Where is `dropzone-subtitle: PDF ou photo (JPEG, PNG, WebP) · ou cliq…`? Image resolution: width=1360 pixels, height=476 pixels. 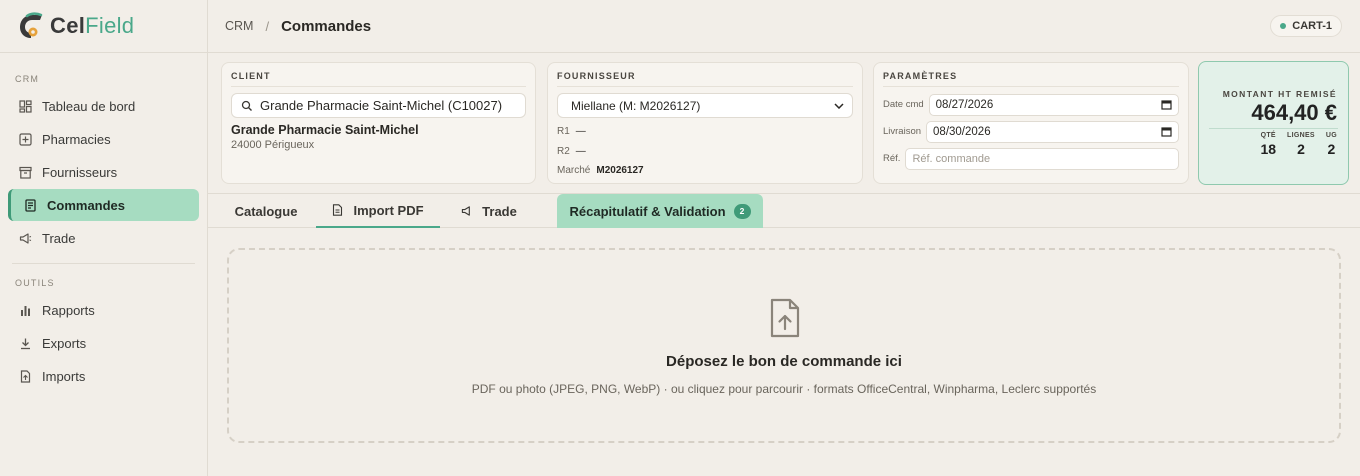 dropzone-subtitle: PDF ou photo (JPEG, PNG, WebP) · ou cliq… is located at coordinates (784, 389).